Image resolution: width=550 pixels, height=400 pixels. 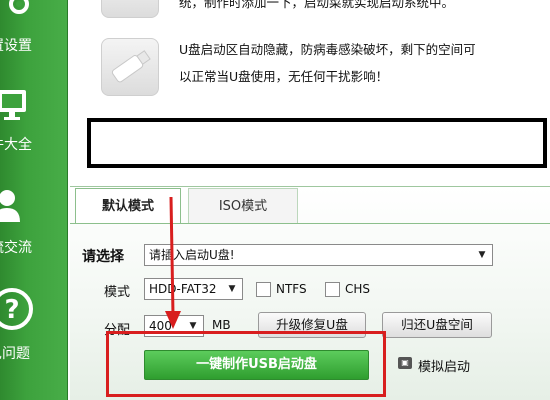 I want to click on usb-cable-icon, so click(x=130, y=8).